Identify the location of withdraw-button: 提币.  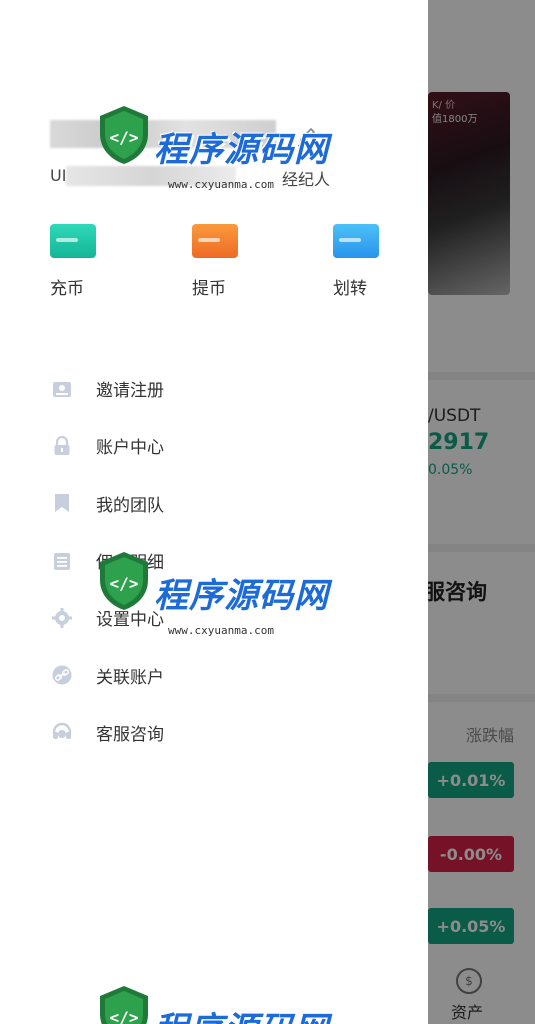
(222, 261).